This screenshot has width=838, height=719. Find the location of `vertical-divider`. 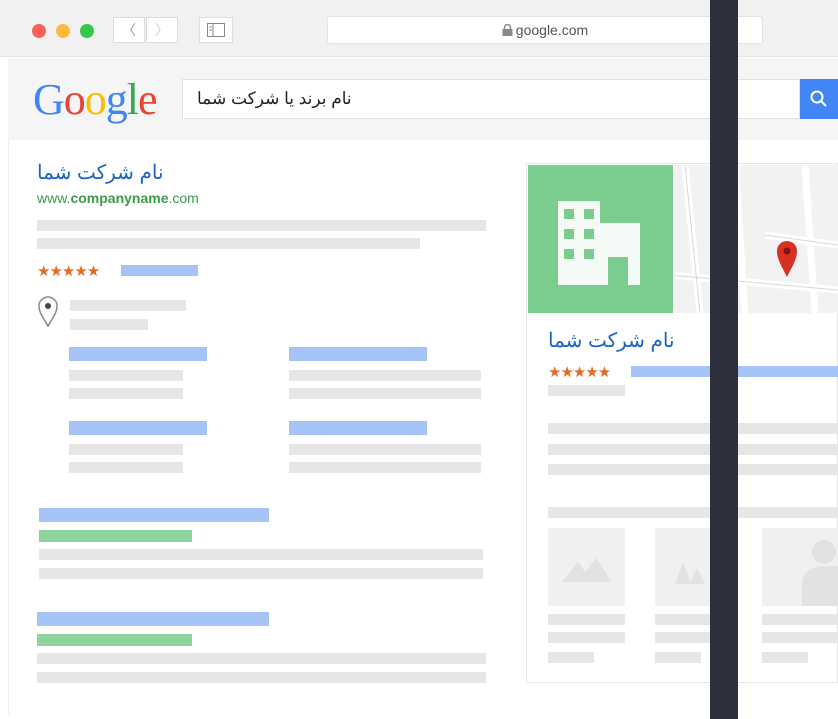

vertical-divider is located at coordinates (724, 359).